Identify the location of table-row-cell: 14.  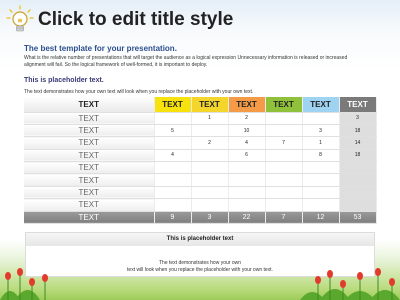
(358, 143).